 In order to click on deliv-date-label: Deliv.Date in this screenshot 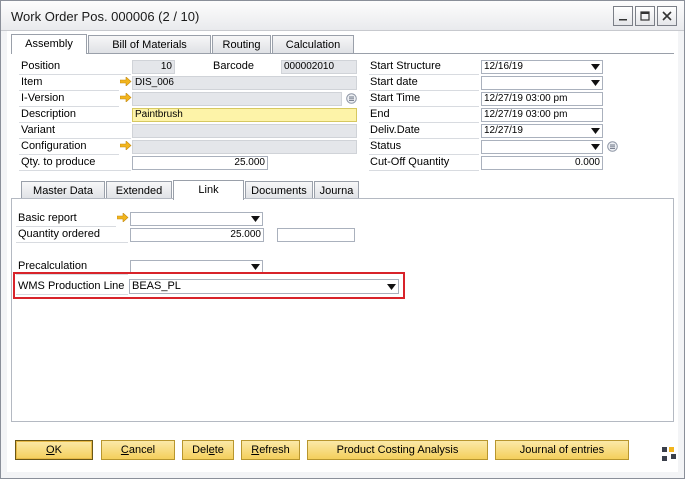, I will do `click(395, 130)`.